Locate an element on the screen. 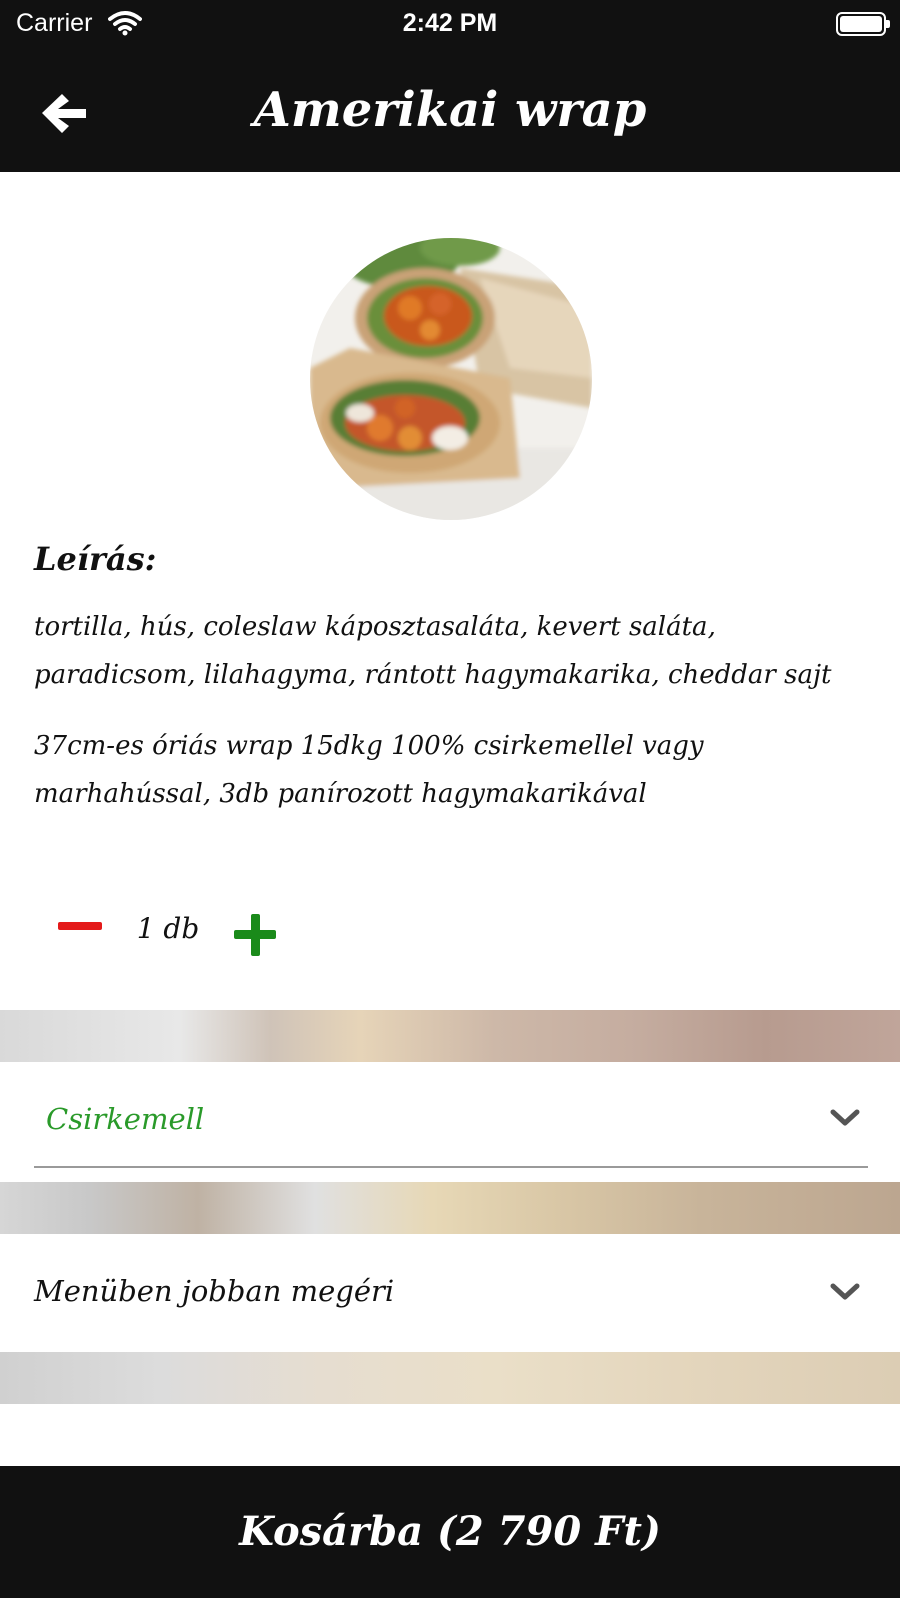 The width and height of the screenshot is (900, 1598). menu-select: Menüben jobban megéri is located at coordinates (450, 1293).